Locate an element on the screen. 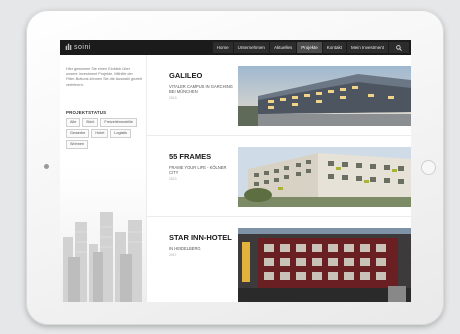  project-date: 2017 is located at coordinates (173, 255).